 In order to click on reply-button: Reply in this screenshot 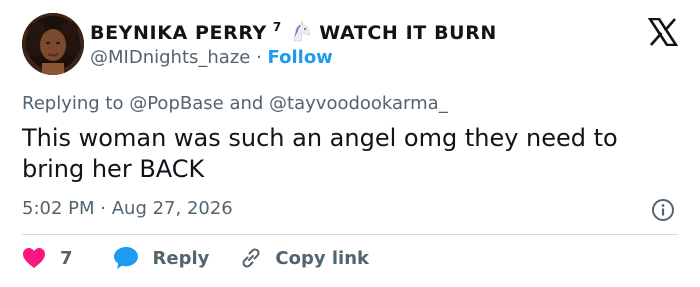, I will do `click(161, 258)`.